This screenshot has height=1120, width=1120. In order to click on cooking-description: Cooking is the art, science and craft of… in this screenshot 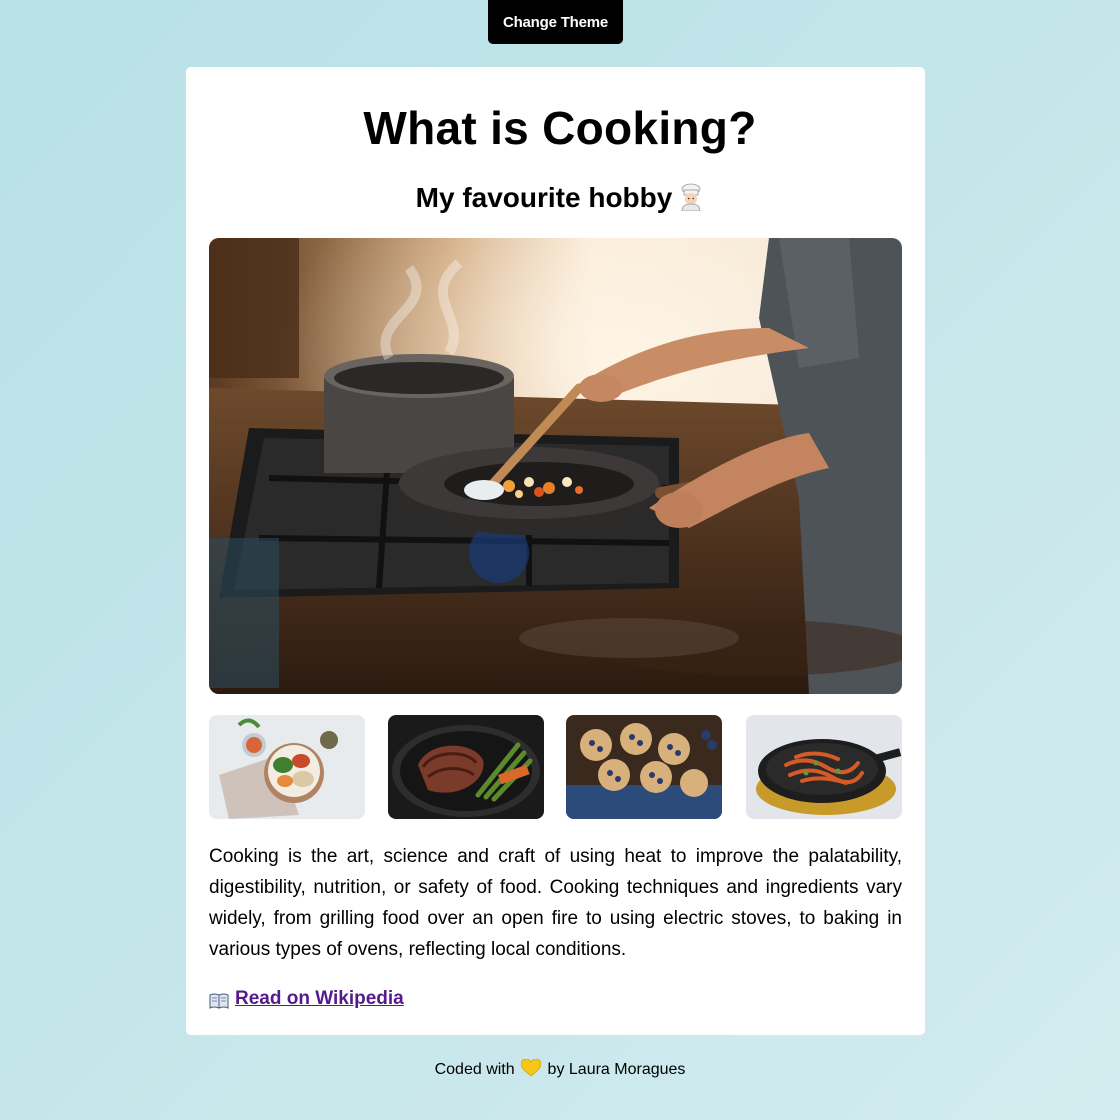, I will do `click(555, 903)`.